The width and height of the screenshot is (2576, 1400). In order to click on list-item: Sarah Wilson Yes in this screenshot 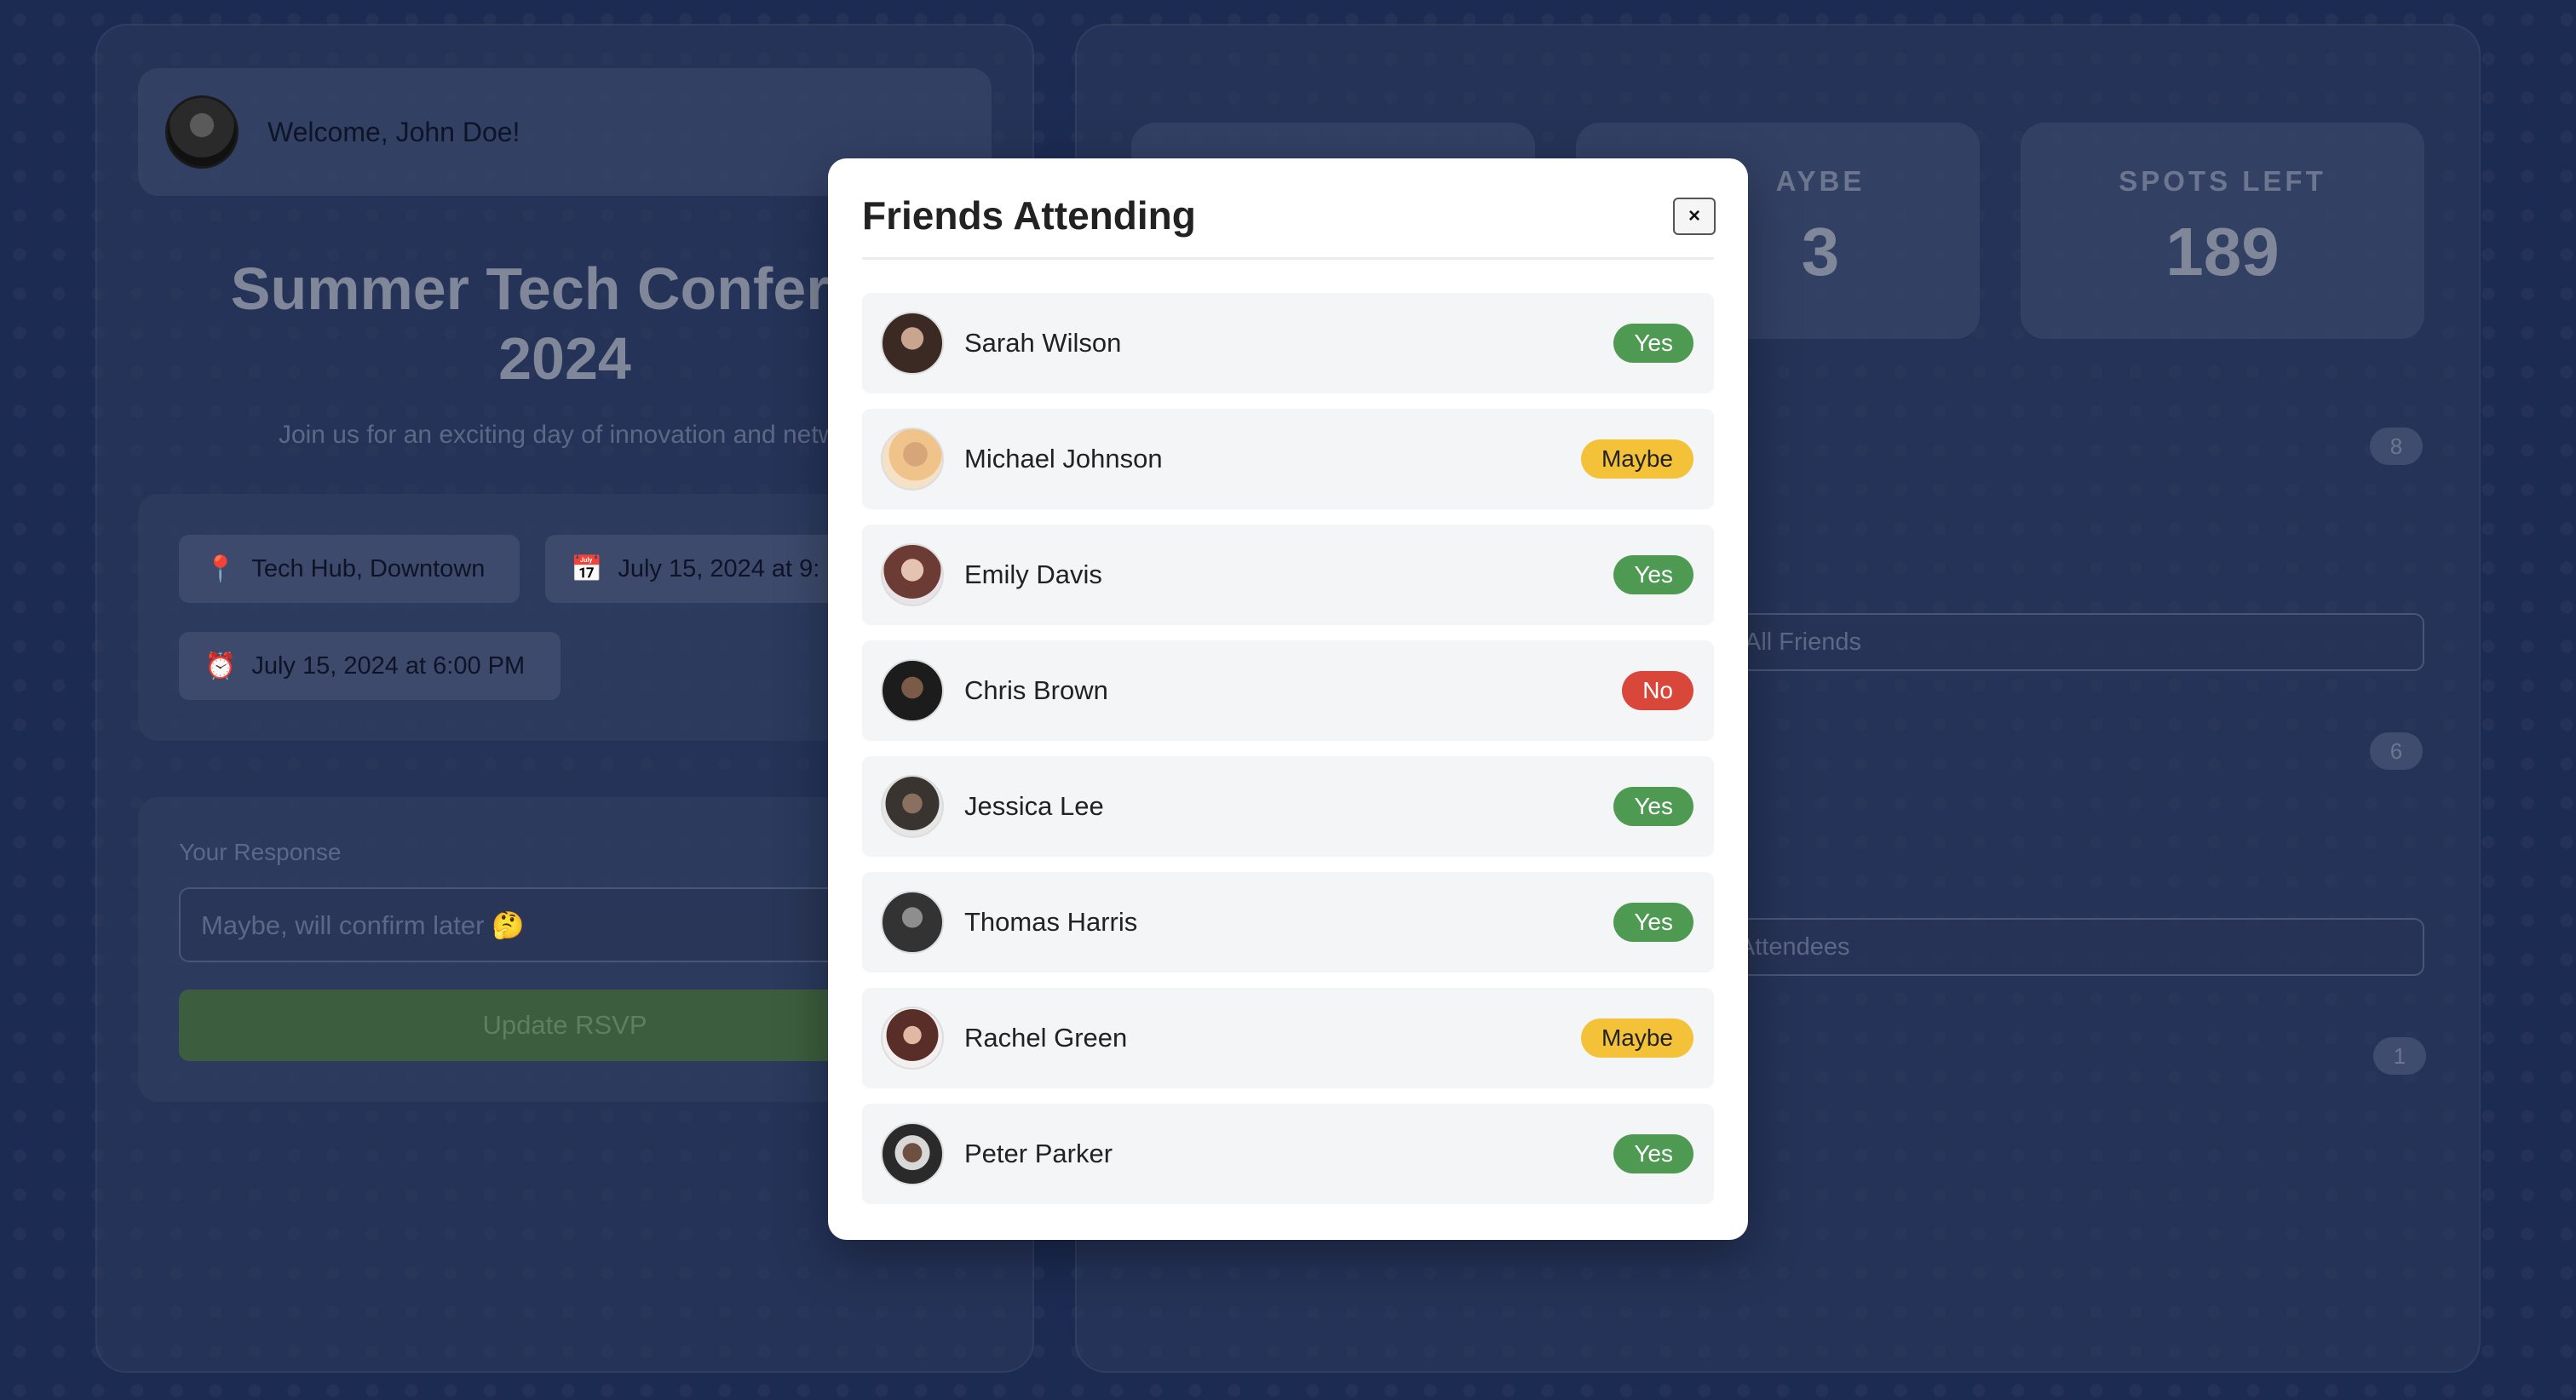, I will do `click(1288, 343)`.